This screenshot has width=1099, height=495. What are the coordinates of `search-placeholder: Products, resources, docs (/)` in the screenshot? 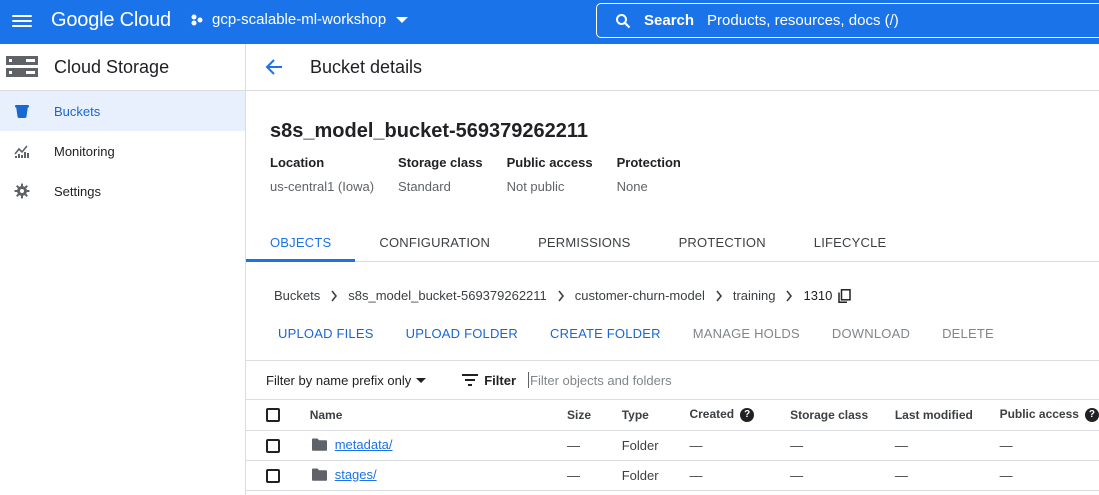 It's located at (803, 20).